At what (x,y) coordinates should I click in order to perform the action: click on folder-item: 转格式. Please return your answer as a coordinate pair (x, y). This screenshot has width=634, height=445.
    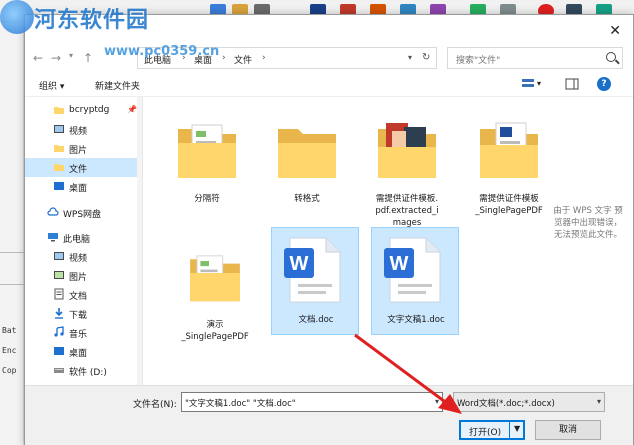
    Looking at the image, I should click on (307, 161).